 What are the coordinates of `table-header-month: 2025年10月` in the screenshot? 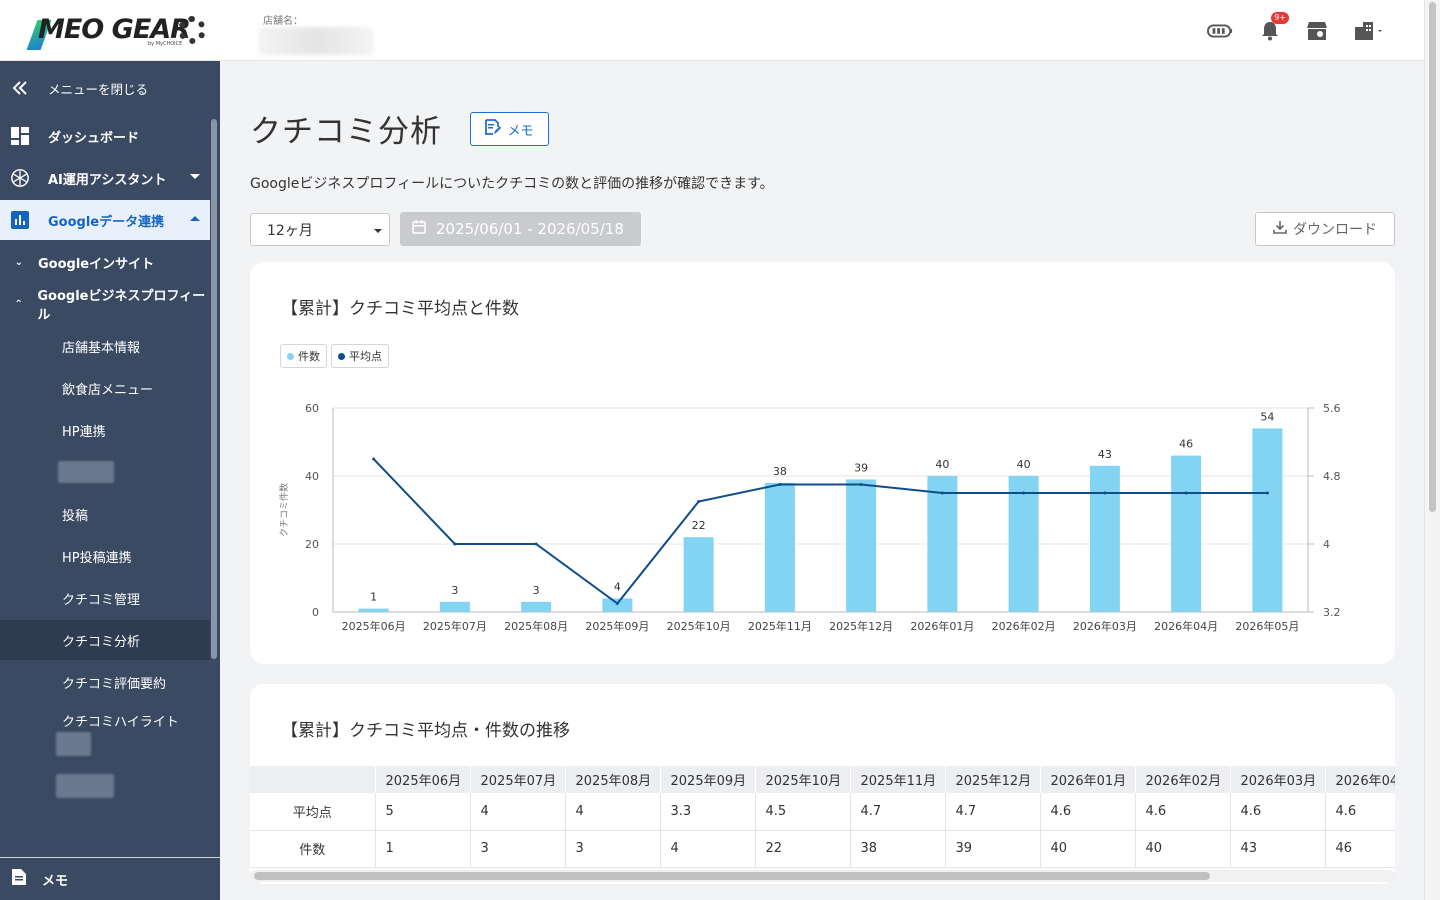 It's located at (803, 779).